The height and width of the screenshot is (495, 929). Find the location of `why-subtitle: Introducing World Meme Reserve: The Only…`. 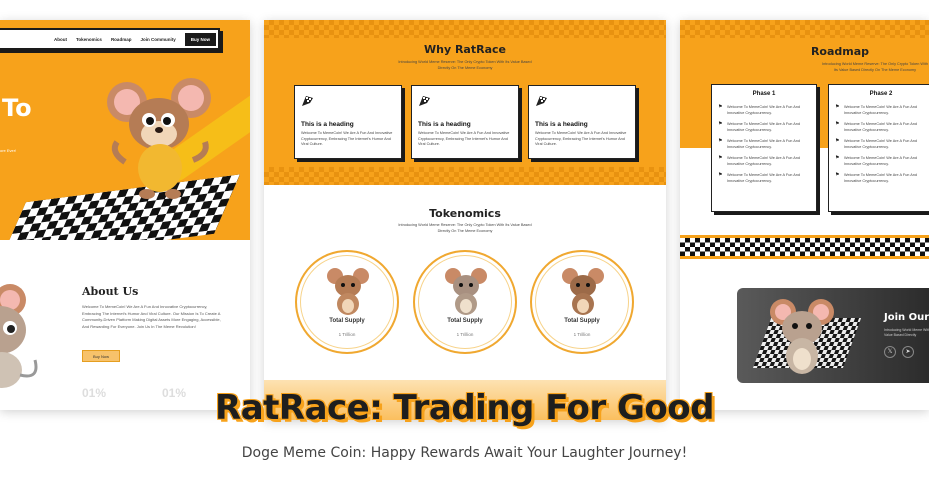

why-subtitle: Introducing World Meme Reserve: The Only… is located at coordinates (465, 65).